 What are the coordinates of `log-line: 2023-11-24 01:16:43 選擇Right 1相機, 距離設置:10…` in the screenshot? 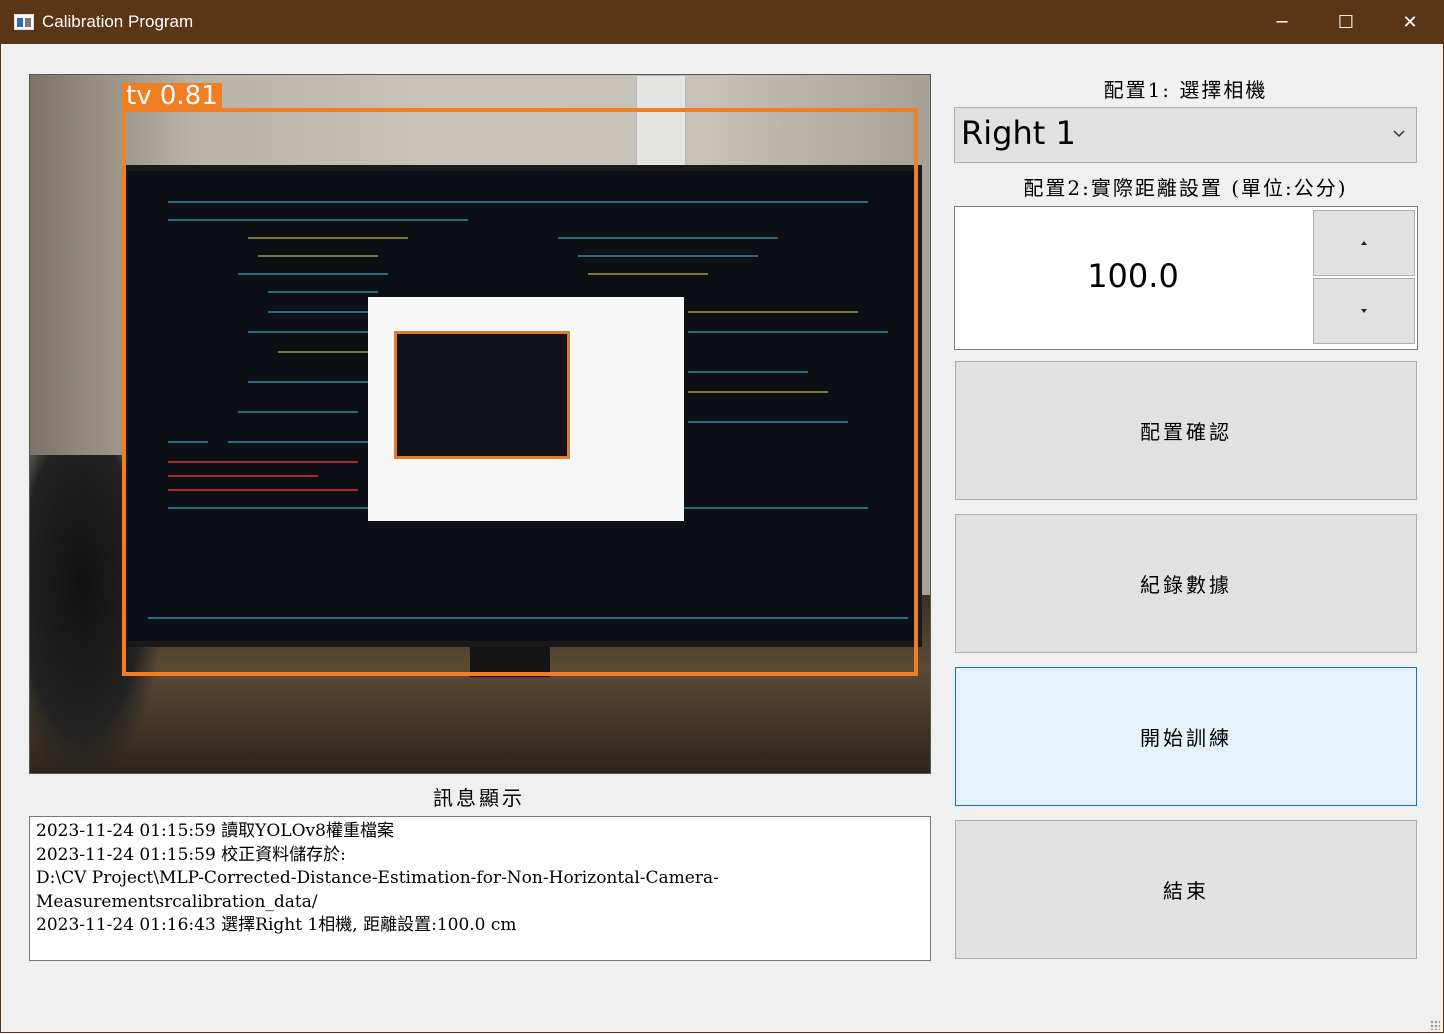 It's located at (276, 925).